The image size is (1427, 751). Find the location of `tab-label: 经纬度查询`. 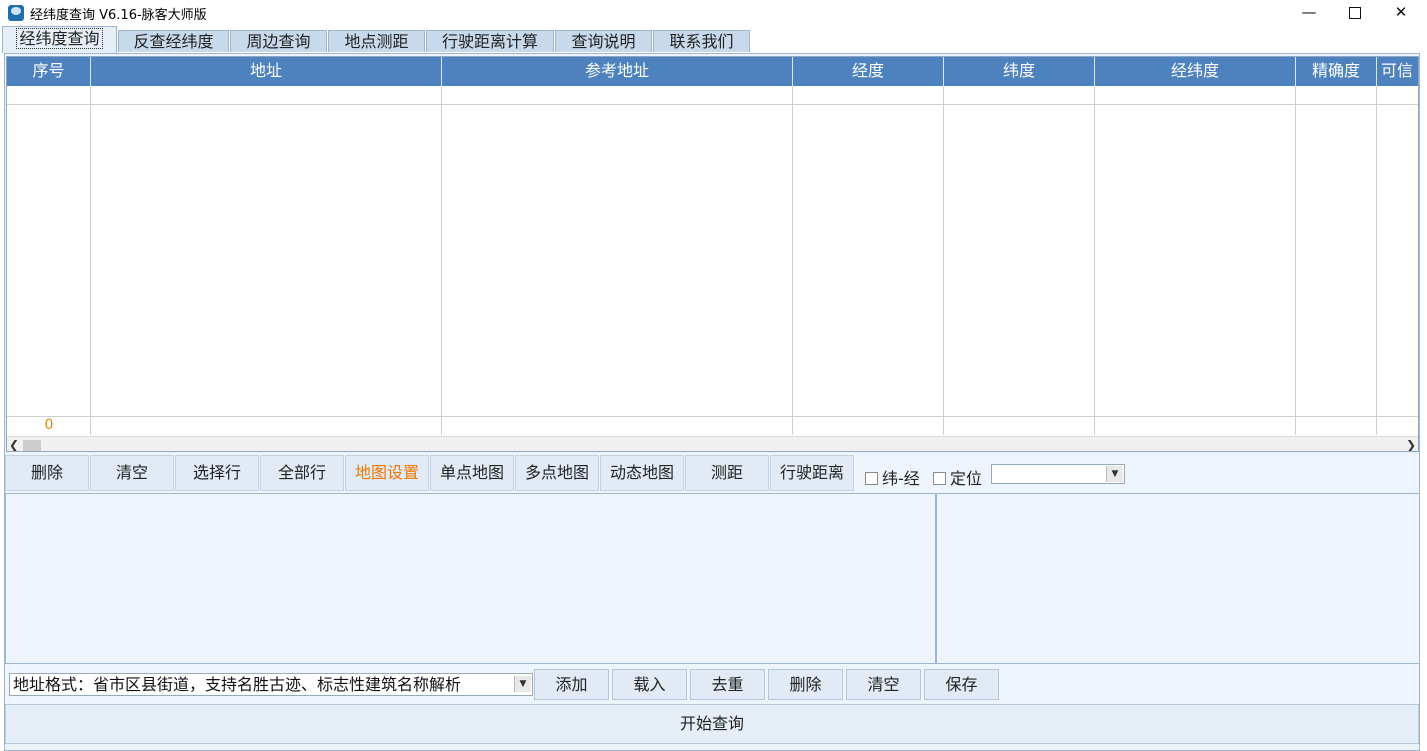

tab-label: 经纬度查询 is located at coordinates (59, 38).